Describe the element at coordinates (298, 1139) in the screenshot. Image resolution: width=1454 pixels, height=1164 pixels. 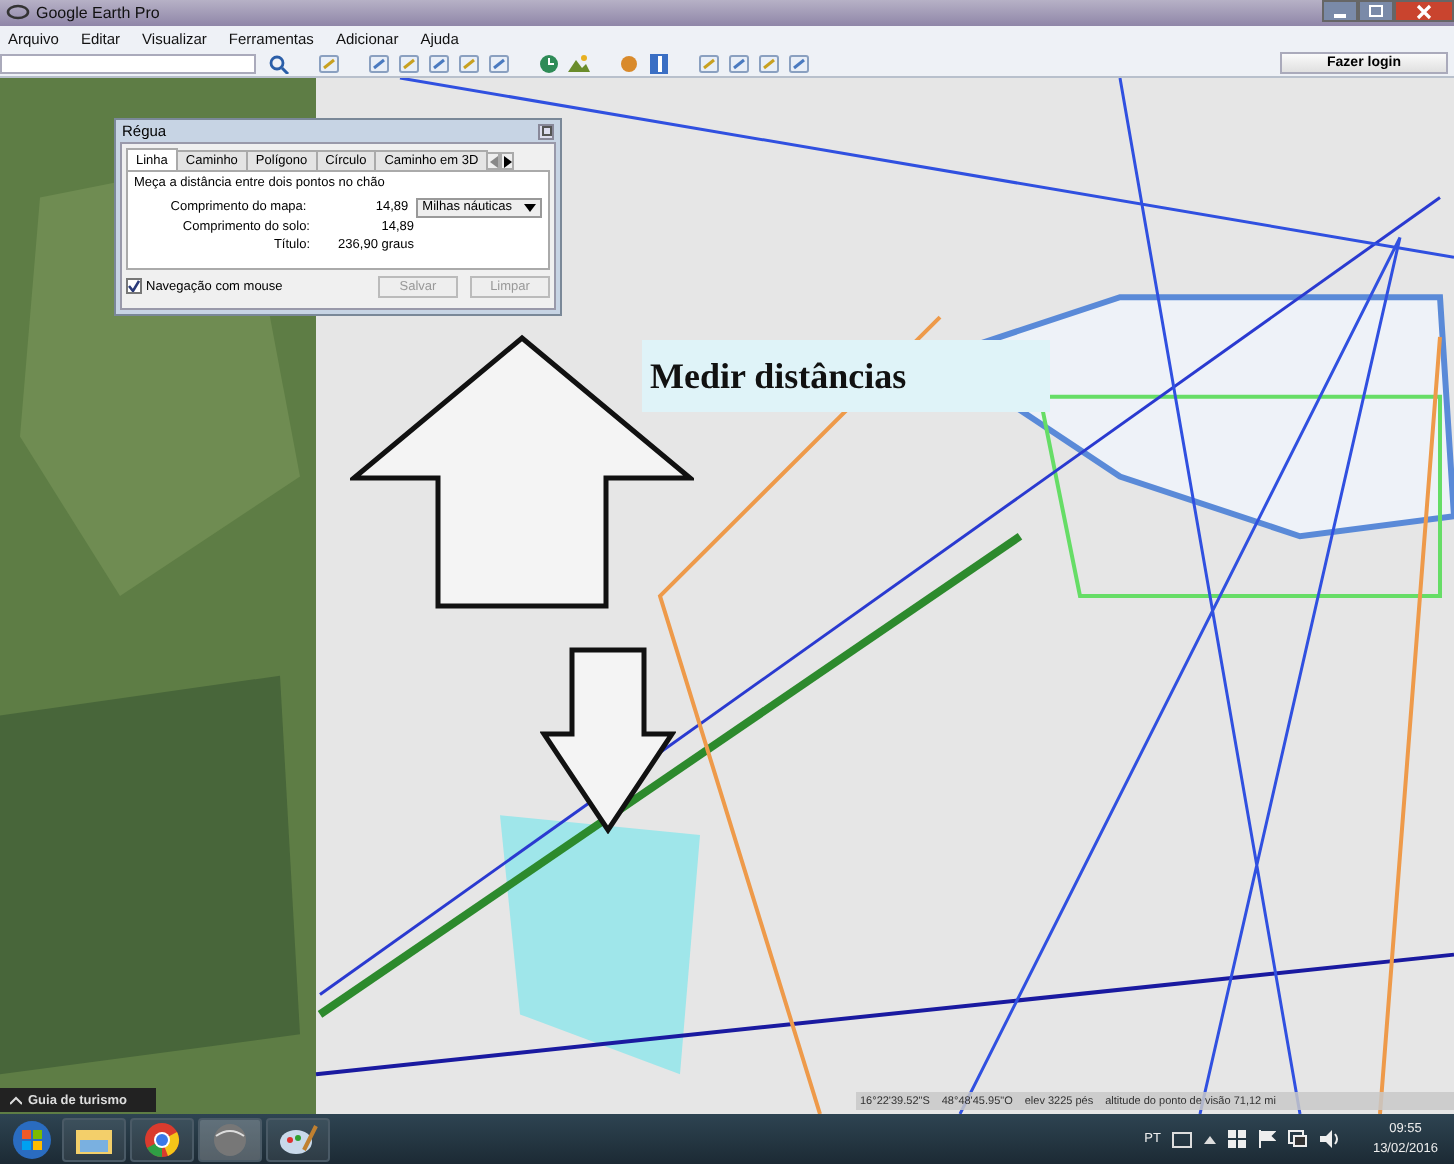
I see `palette-icon` at that location.